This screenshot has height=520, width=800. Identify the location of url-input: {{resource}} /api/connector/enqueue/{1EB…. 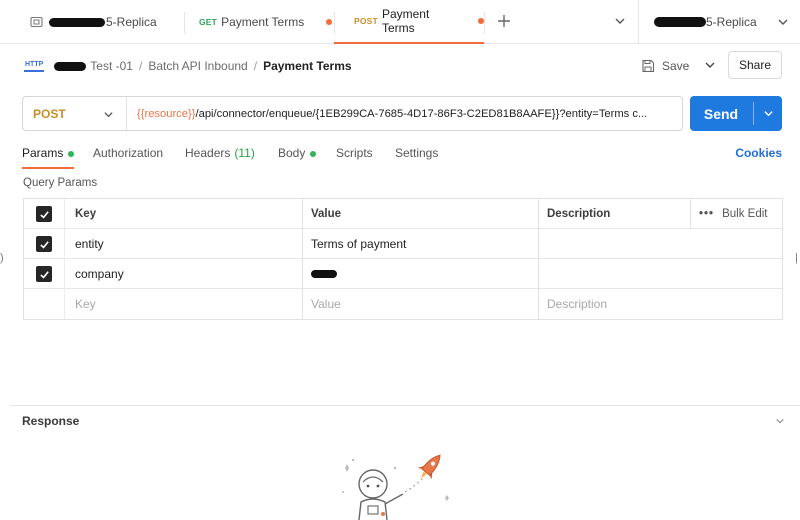
(407, 113).